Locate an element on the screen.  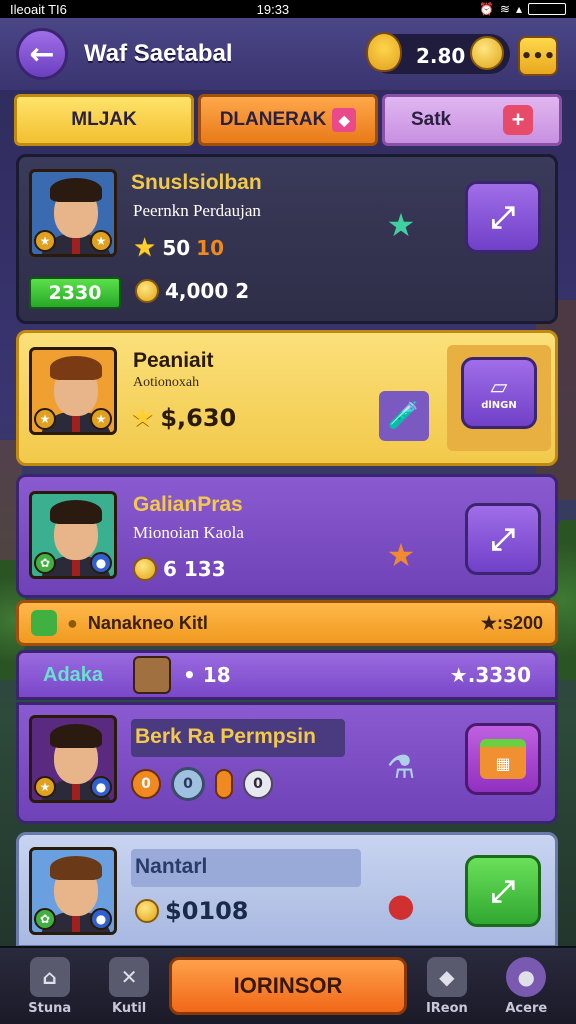
mascot-icon is located at coordinates (384, 52).